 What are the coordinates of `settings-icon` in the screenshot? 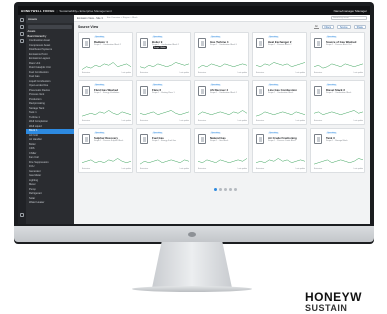 It's located at (22, 215).